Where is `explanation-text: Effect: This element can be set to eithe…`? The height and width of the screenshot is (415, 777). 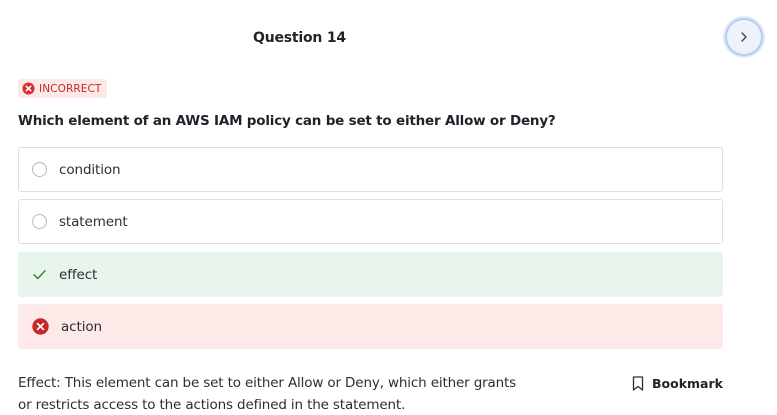
explanation-text: Effect: This element can be set to eithe… is located at coordinates (267, 394).